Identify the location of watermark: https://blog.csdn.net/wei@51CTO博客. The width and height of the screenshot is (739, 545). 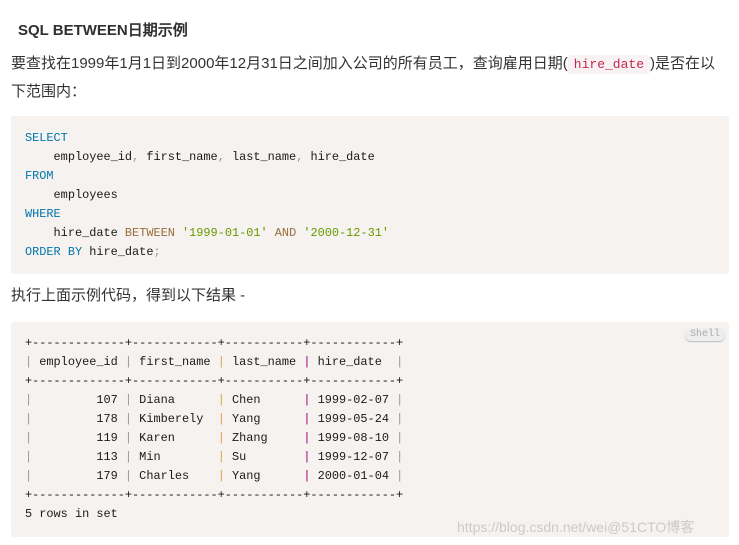
(576, 527).